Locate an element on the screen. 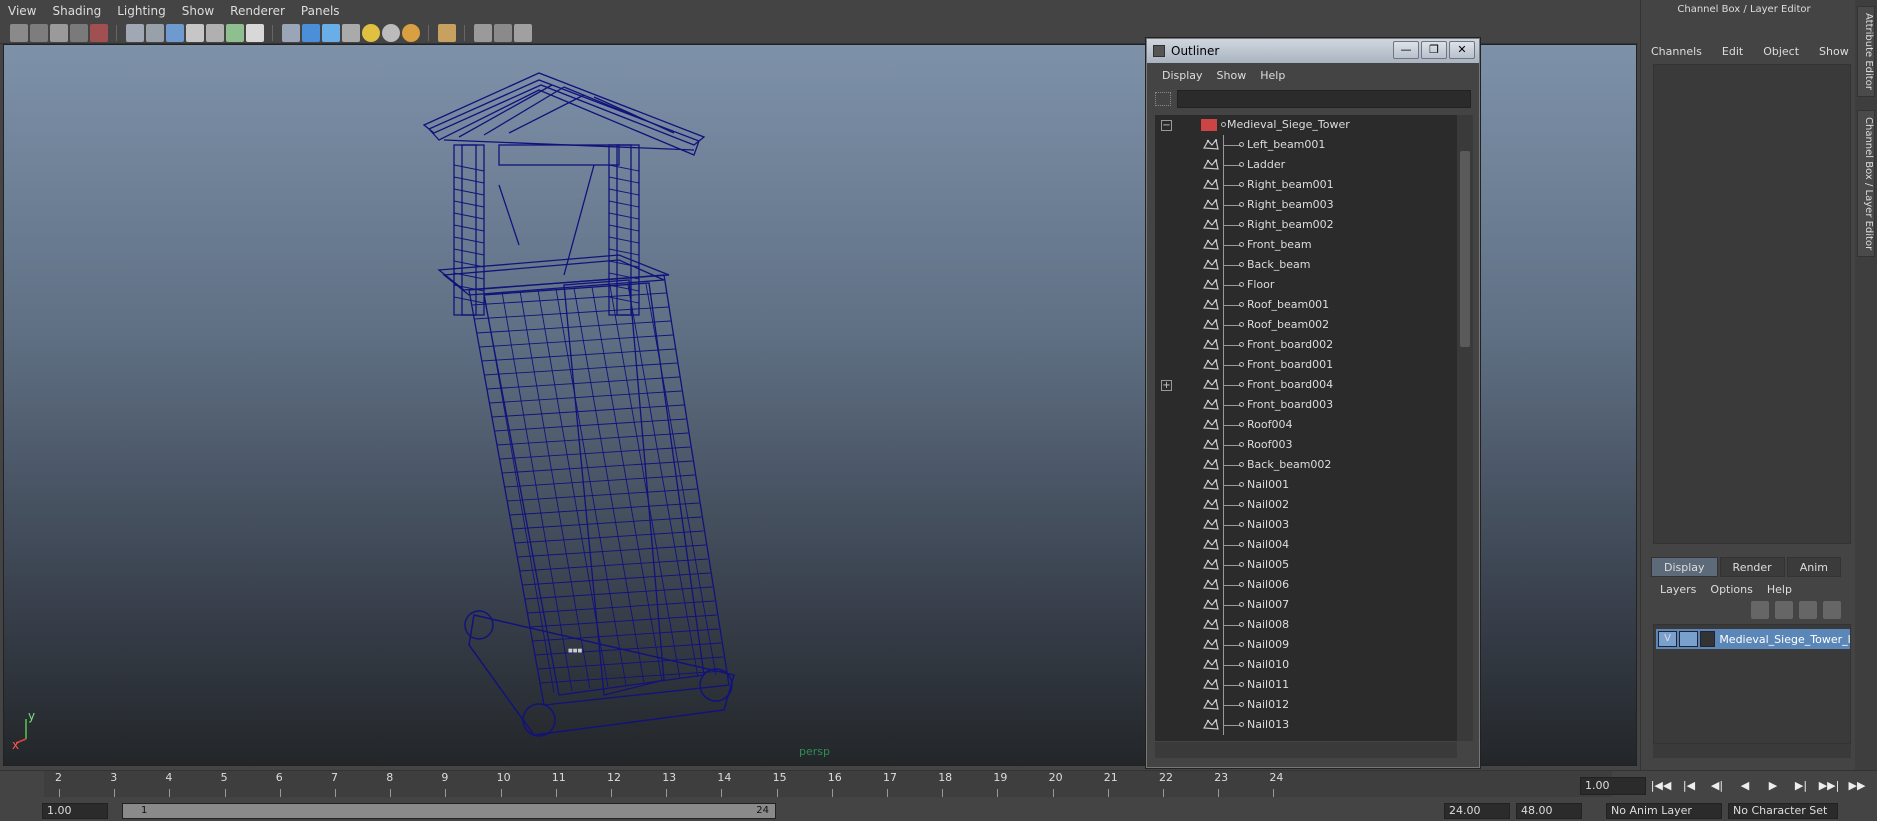  field-chart-icon is located at coordinates (215, 32).